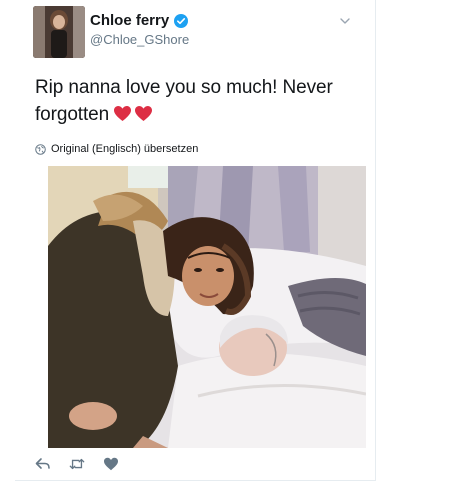 This screenshot has height=490, width=465. I want to click on verified-badge-icon, so click(181, 20).